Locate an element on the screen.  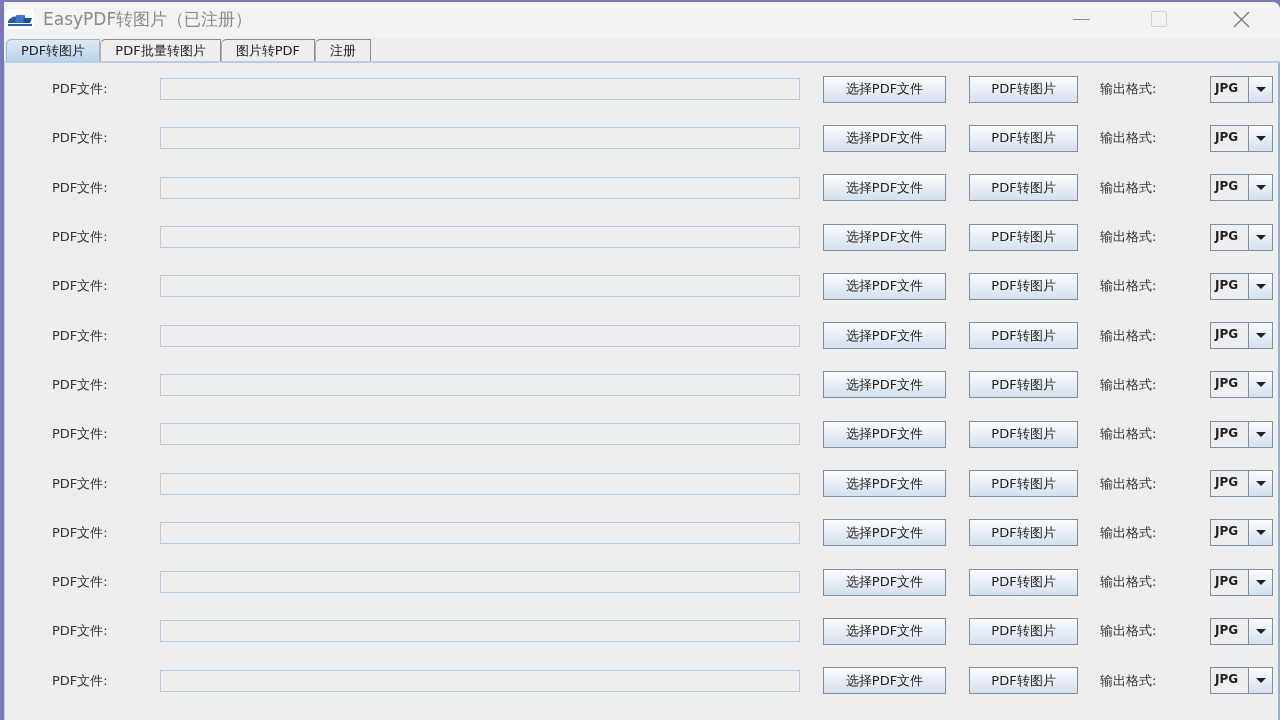
tab: PDF转图片 is located at coordinates (53, 50).